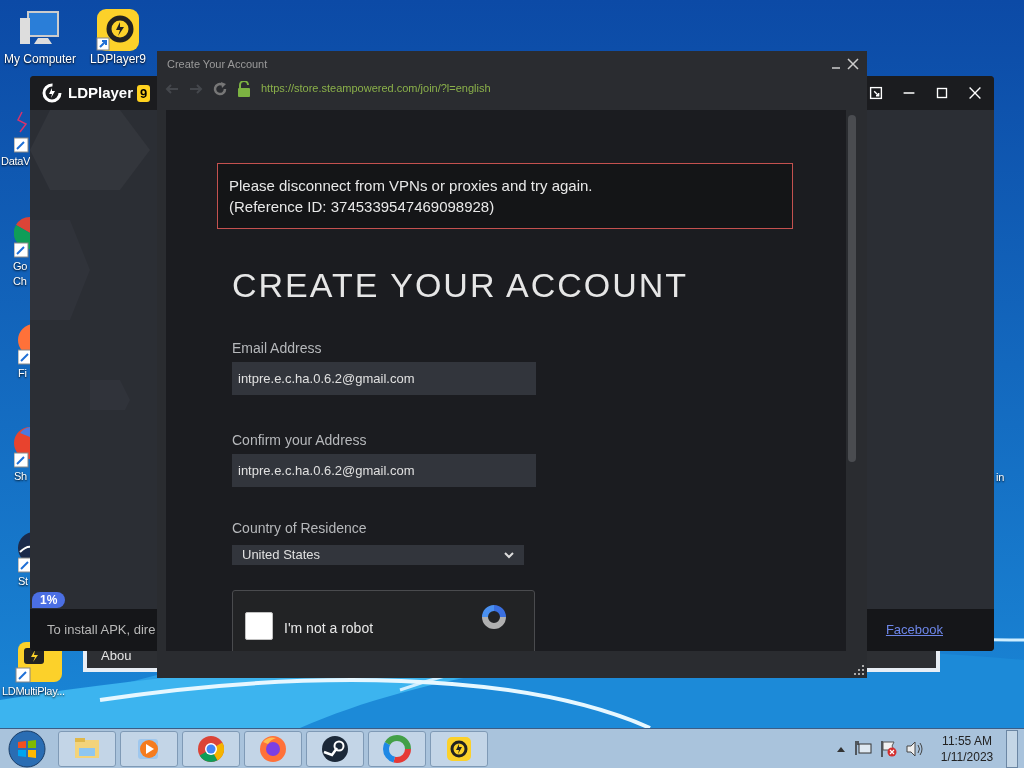 The height and width of the screenshot is (768, 1024). What do you see at coordinates (863, 748) in the screenshot?
I see `network-icon` at bounding box center [863, 748].